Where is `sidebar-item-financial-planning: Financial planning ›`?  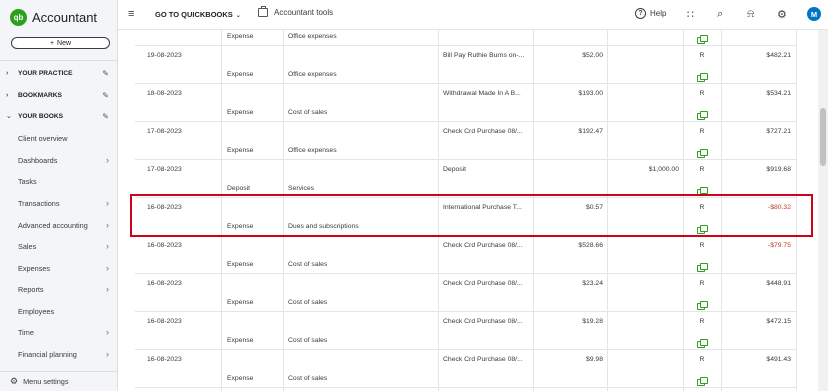 sidebar-item-financial-planning: Financial planning › is located at coordinates (58, 354).